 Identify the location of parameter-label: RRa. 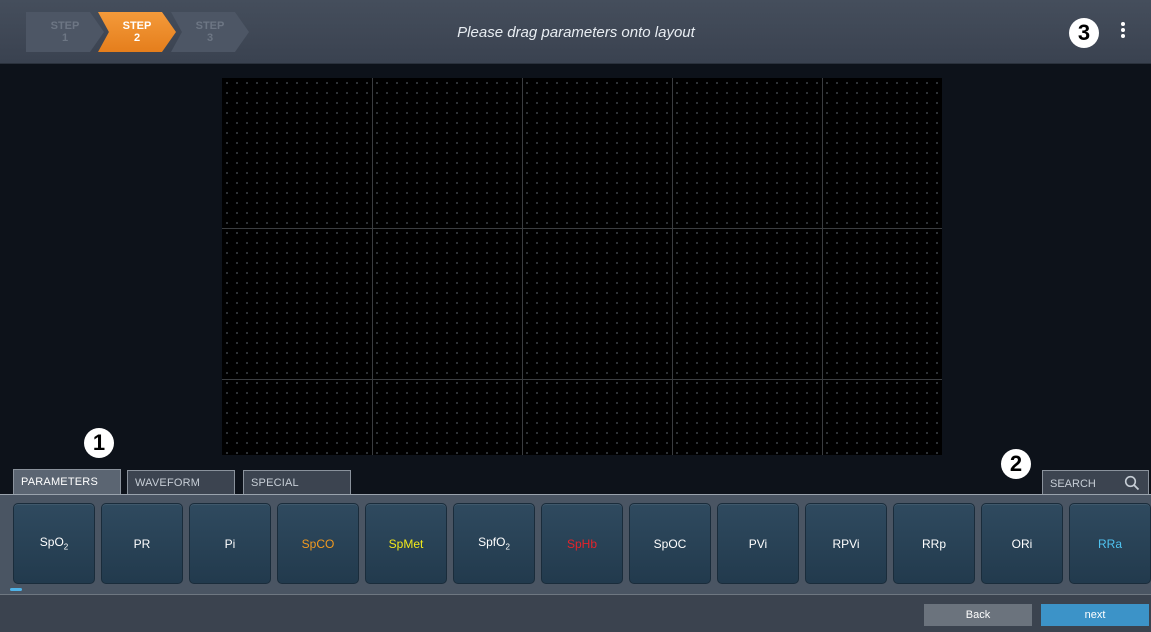
(1109, 543).